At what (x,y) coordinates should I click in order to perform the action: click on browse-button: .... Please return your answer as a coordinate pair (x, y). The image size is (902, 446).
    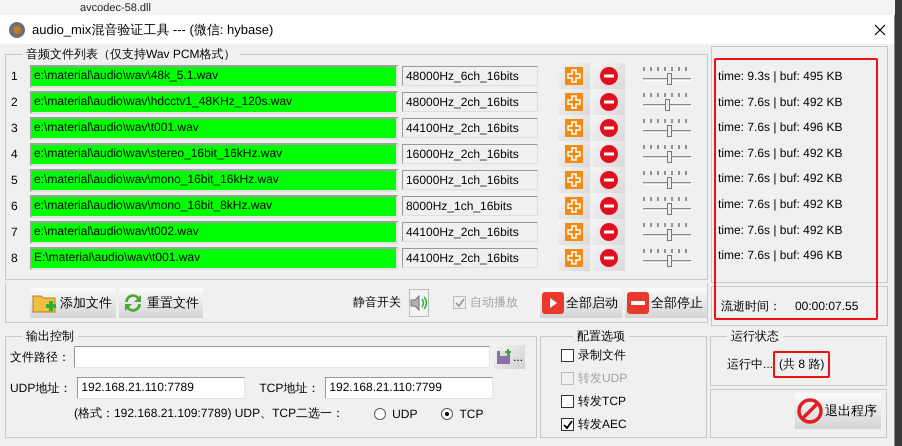
    Looking at the image, I should click on (510, 357).